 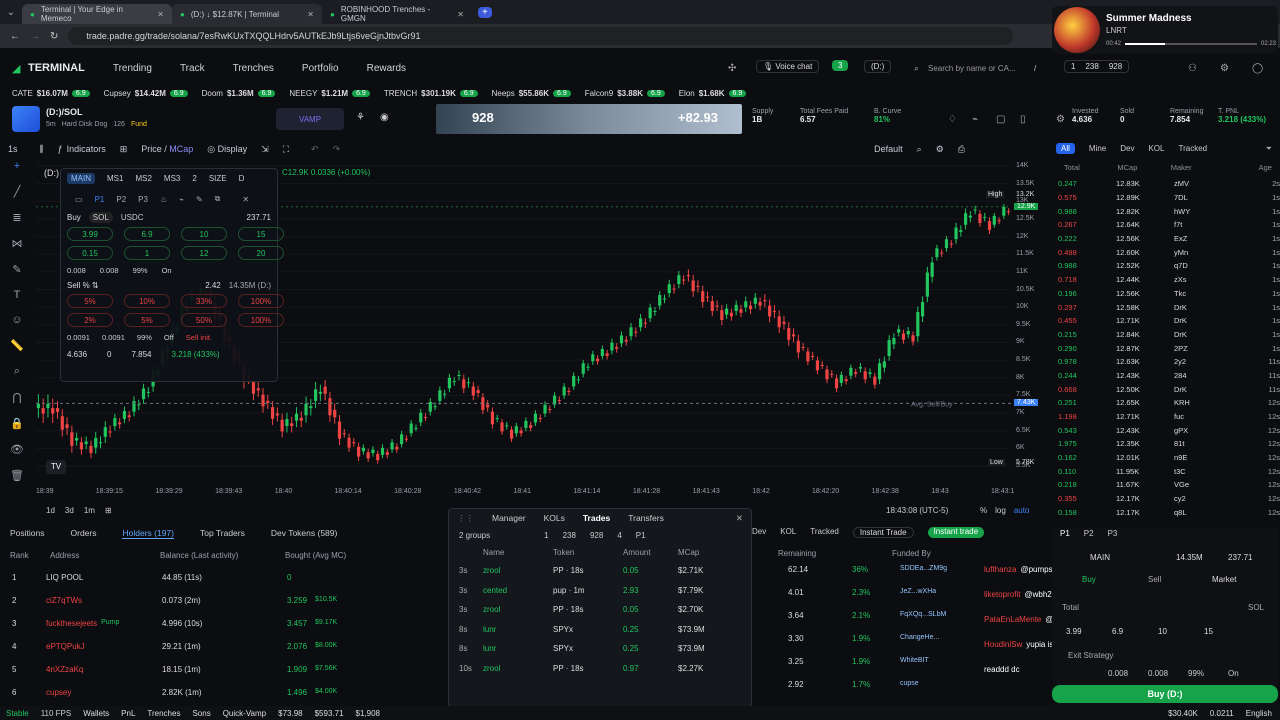 What do you see at coordinates (732, 68) in the screenshot?
I see `puzzle-icon: ✣` at bounding box center [732, 68].